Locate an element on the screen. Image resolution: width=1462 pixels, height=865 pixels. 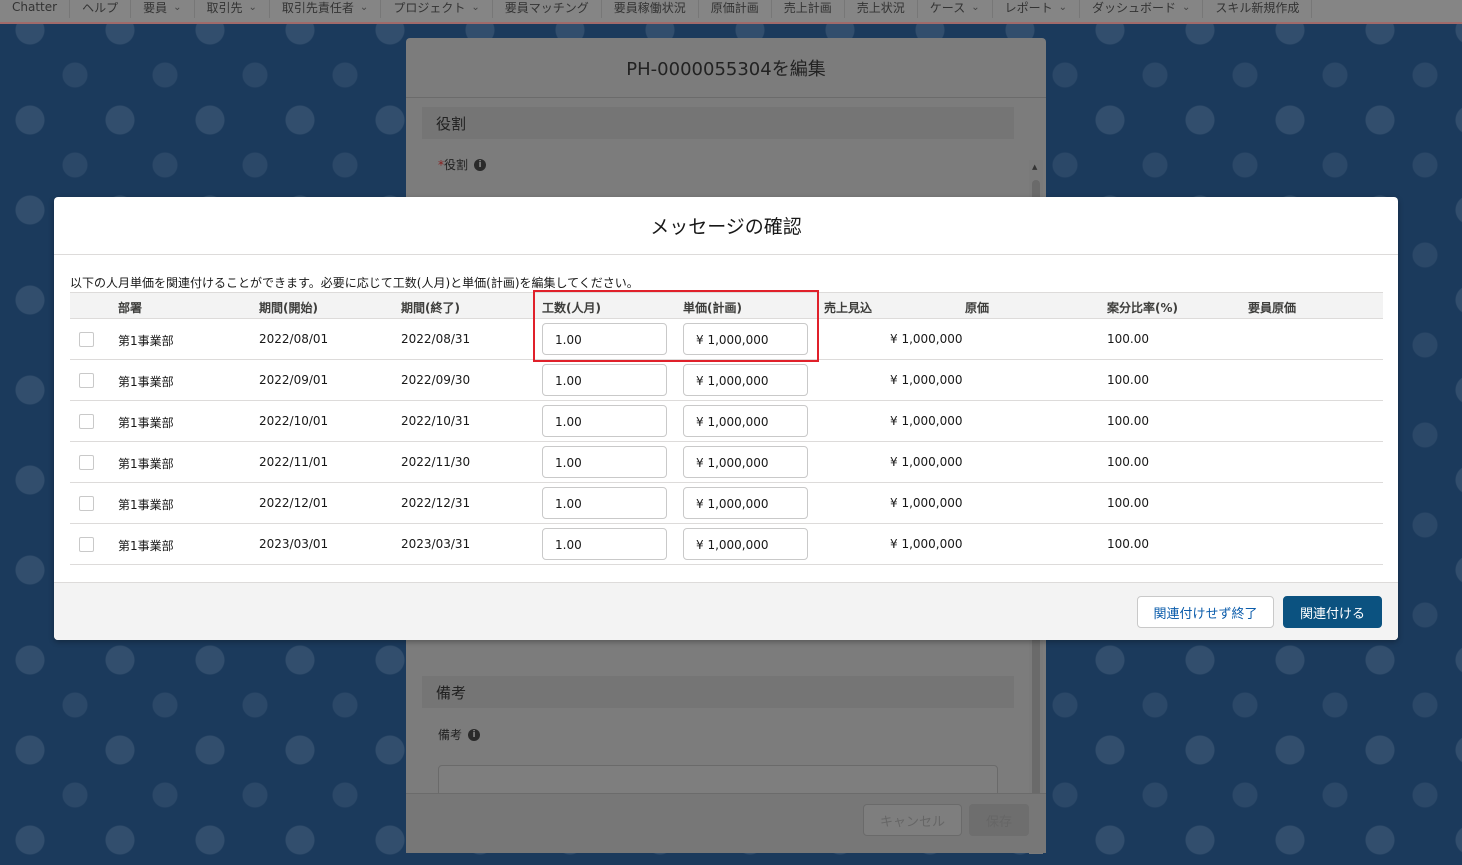
nav-item-label: ヘルプ is located at coordinates (100, 7).